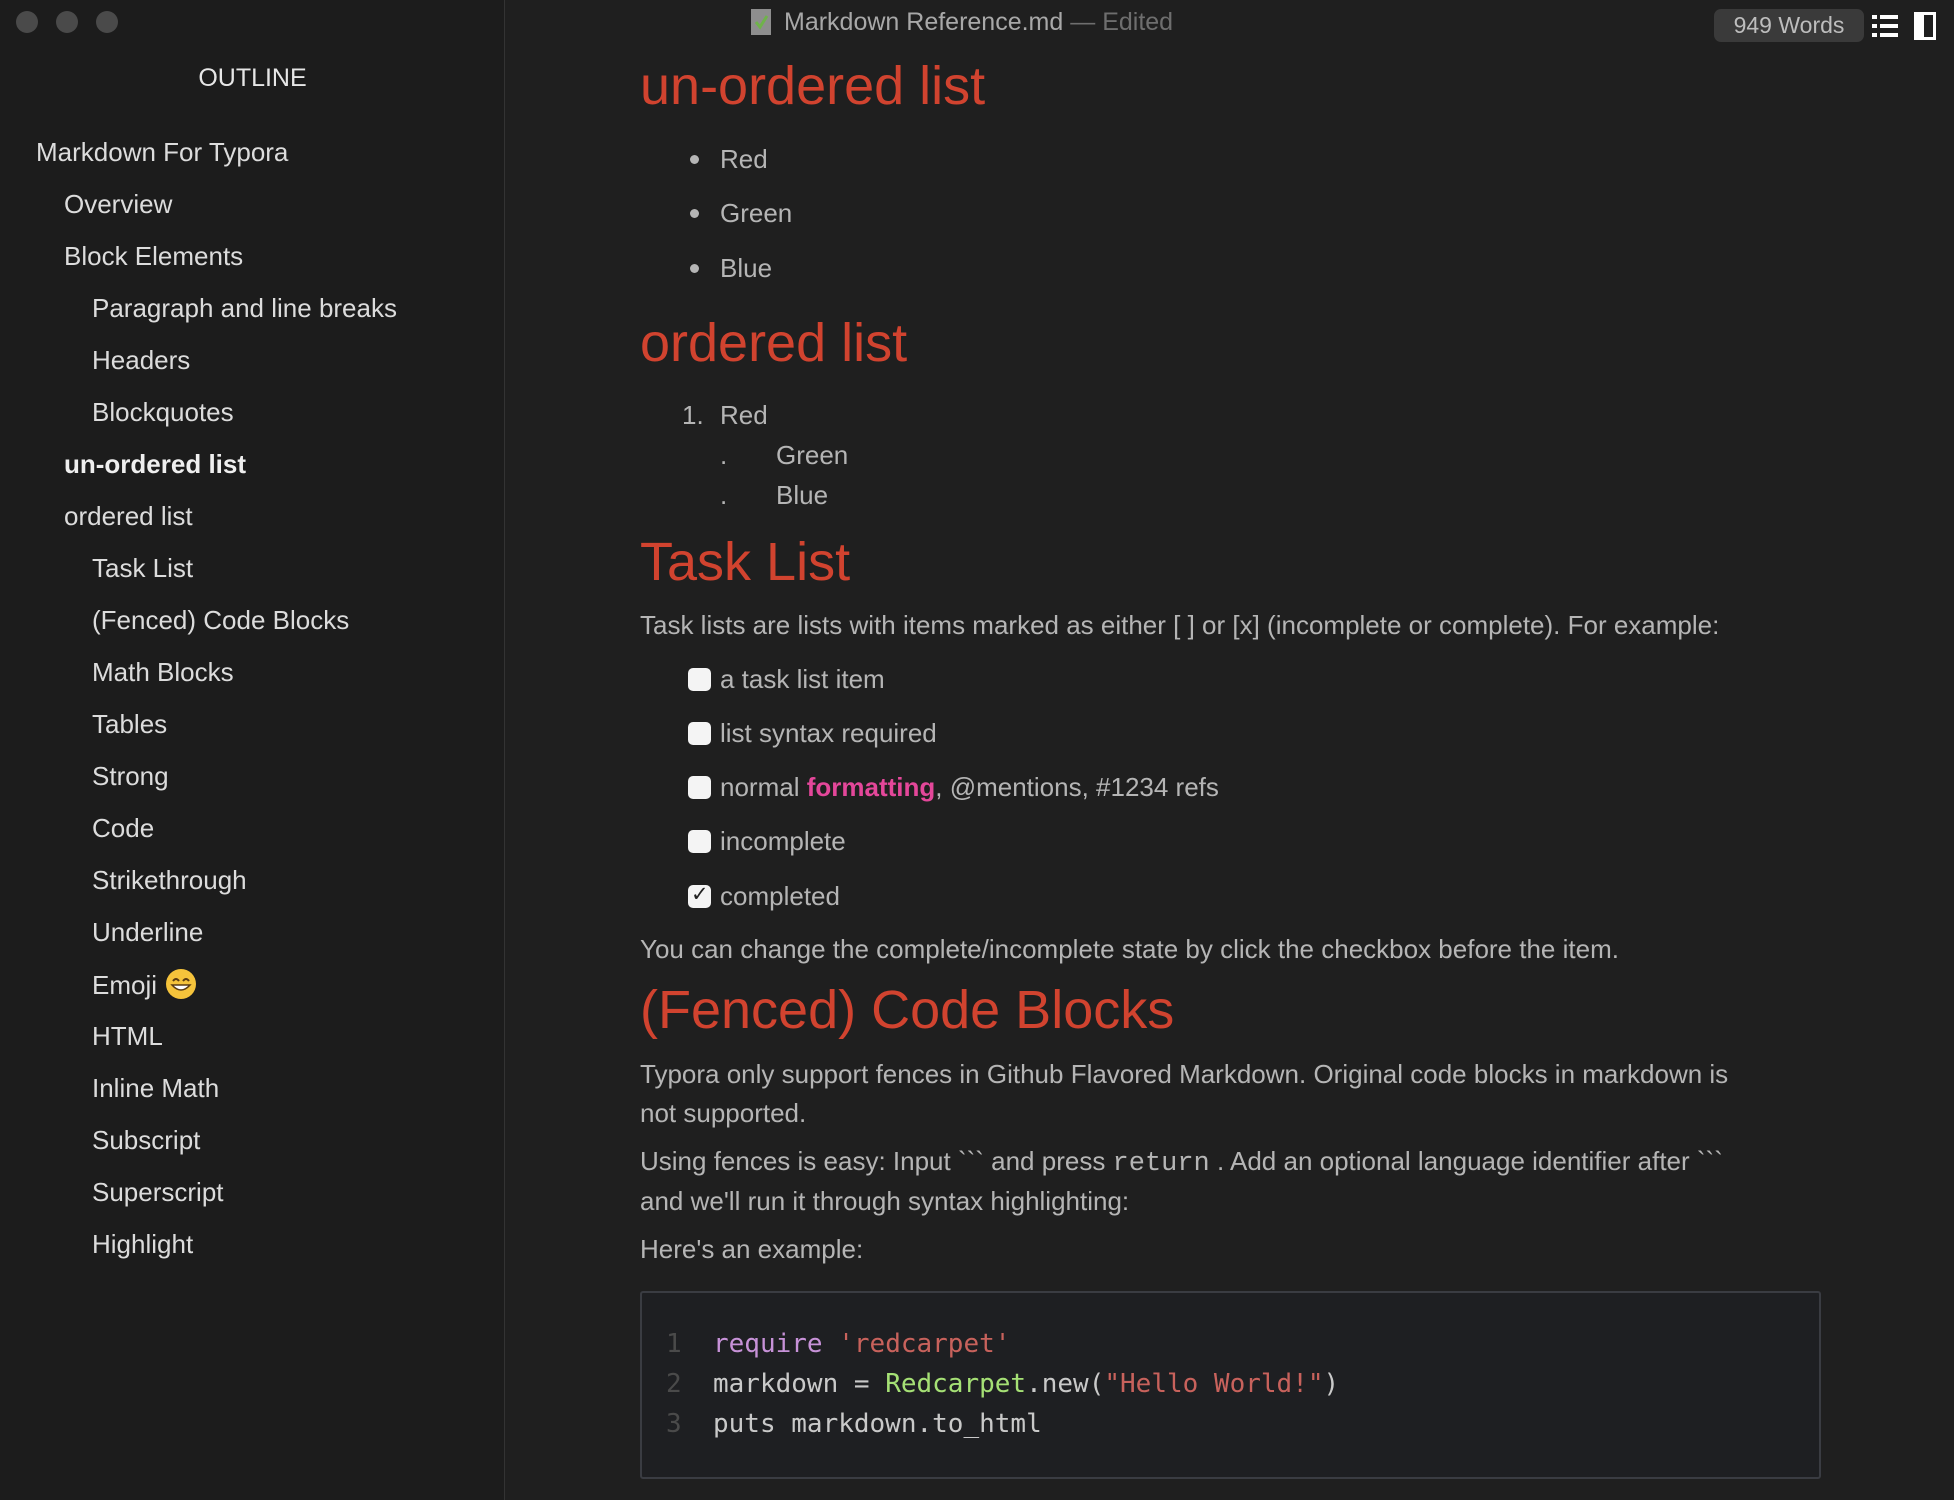 Image resolution: width=1954 pixels, height=1500 pixels. I want to click on outline-item: Emoji, so click(144, 984).